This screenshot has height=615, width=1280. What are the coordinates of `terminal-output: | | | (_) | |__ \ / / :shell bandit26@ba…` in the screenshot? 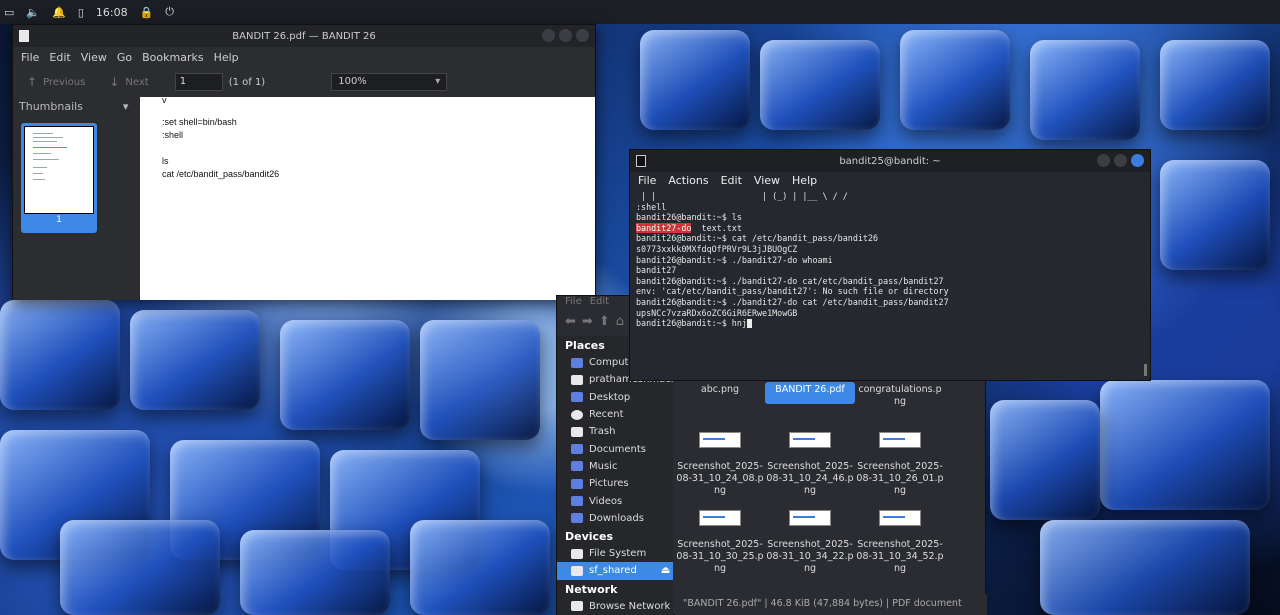 It's located at (890, 260).